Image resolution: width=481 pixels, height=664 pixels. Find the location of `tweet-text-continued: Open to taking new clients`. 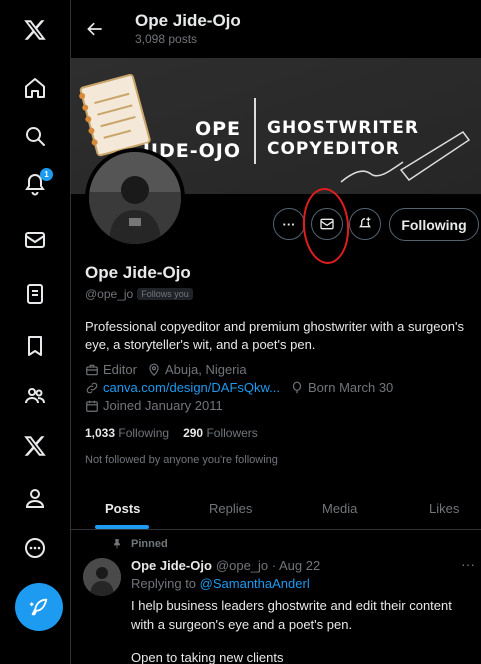

tweet-text-continued: Open to taking new clients is located at coordinates (207, 657).